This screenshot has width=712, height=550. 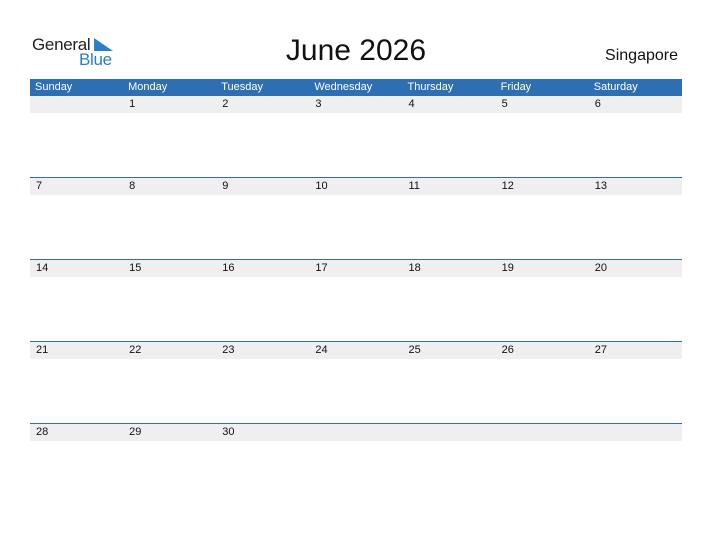 I want to click on day-number-strip: 28 29 30, so click(x=356, y=432).